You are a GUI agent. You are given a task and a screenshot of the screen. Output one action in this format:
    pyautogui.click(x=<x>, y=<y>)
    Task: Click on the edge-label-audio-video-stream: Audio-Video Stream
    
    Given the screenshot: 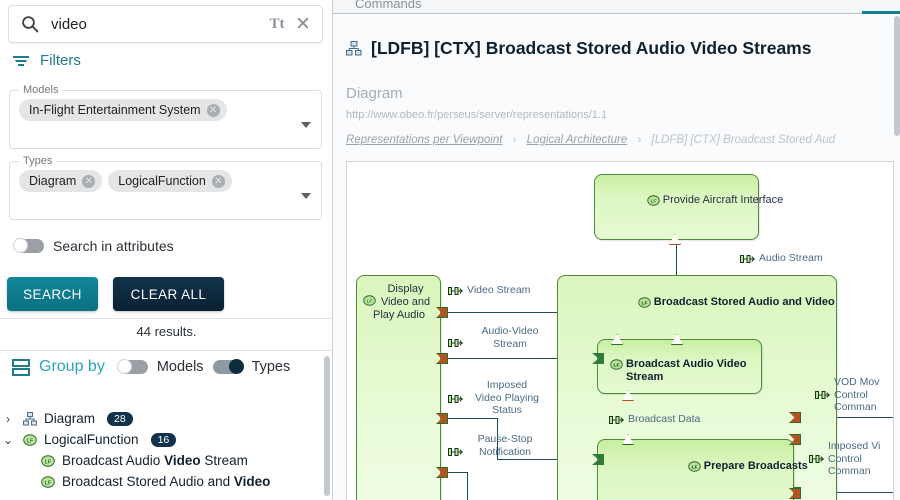 What is the action you would take?
    pyautogui.click(x=510, y=337)
    